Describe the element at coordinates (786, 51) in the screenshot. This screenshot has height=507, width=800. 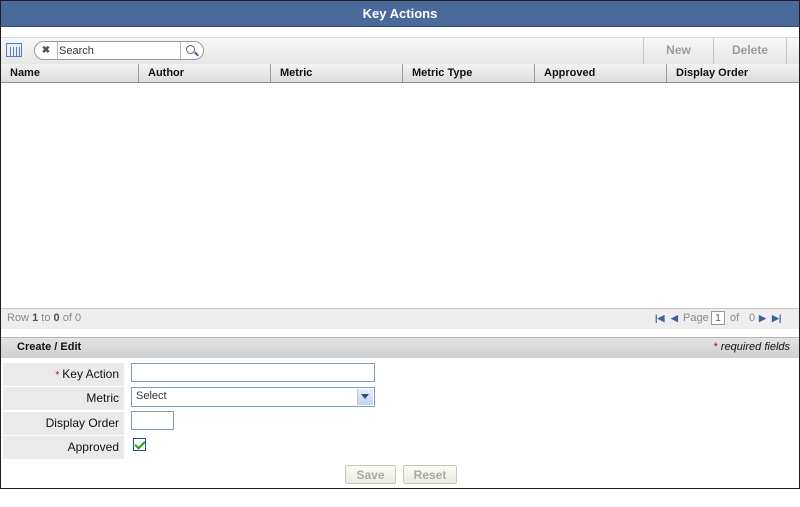
I see `toolbar-divider` at that location.